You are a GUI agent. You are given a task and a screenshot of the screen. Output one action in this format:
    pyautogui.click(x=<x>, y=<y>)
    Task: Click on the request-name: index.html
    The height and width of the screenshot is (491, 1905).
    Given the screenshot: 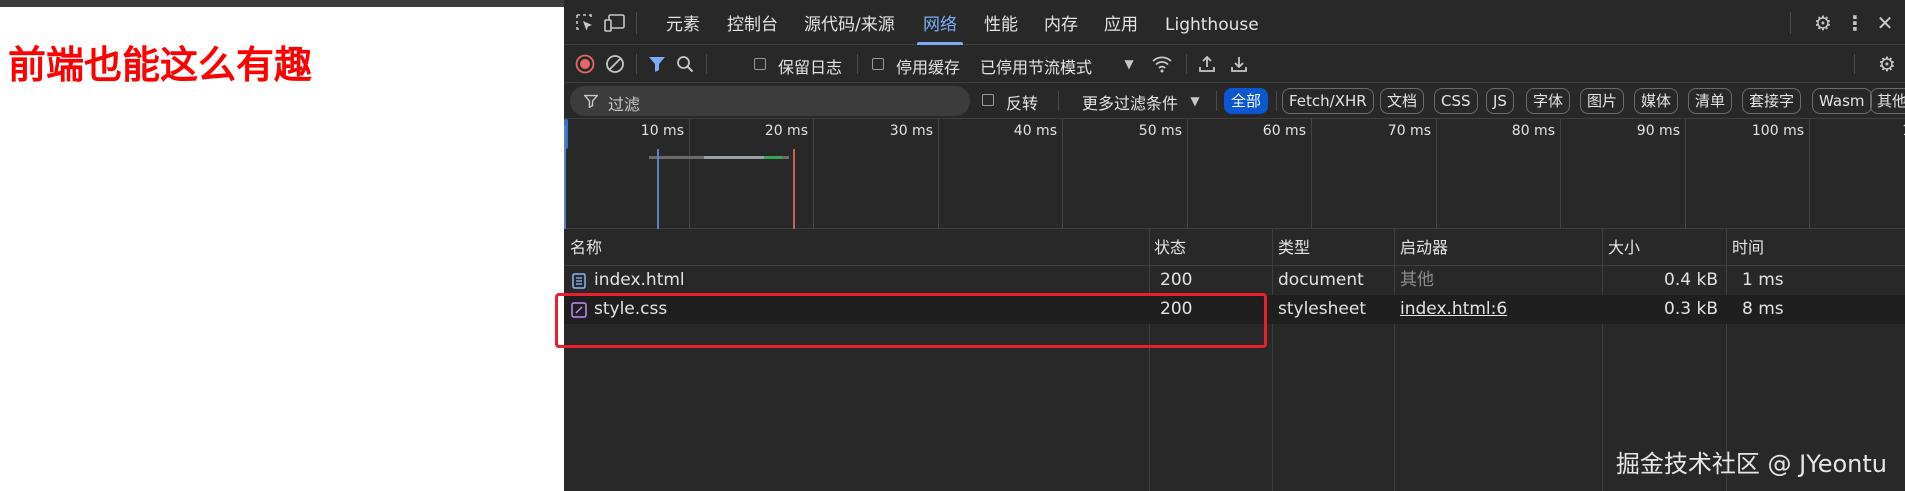 What is the action you would take?
    pyautogui.click(x=869, y=280)
    